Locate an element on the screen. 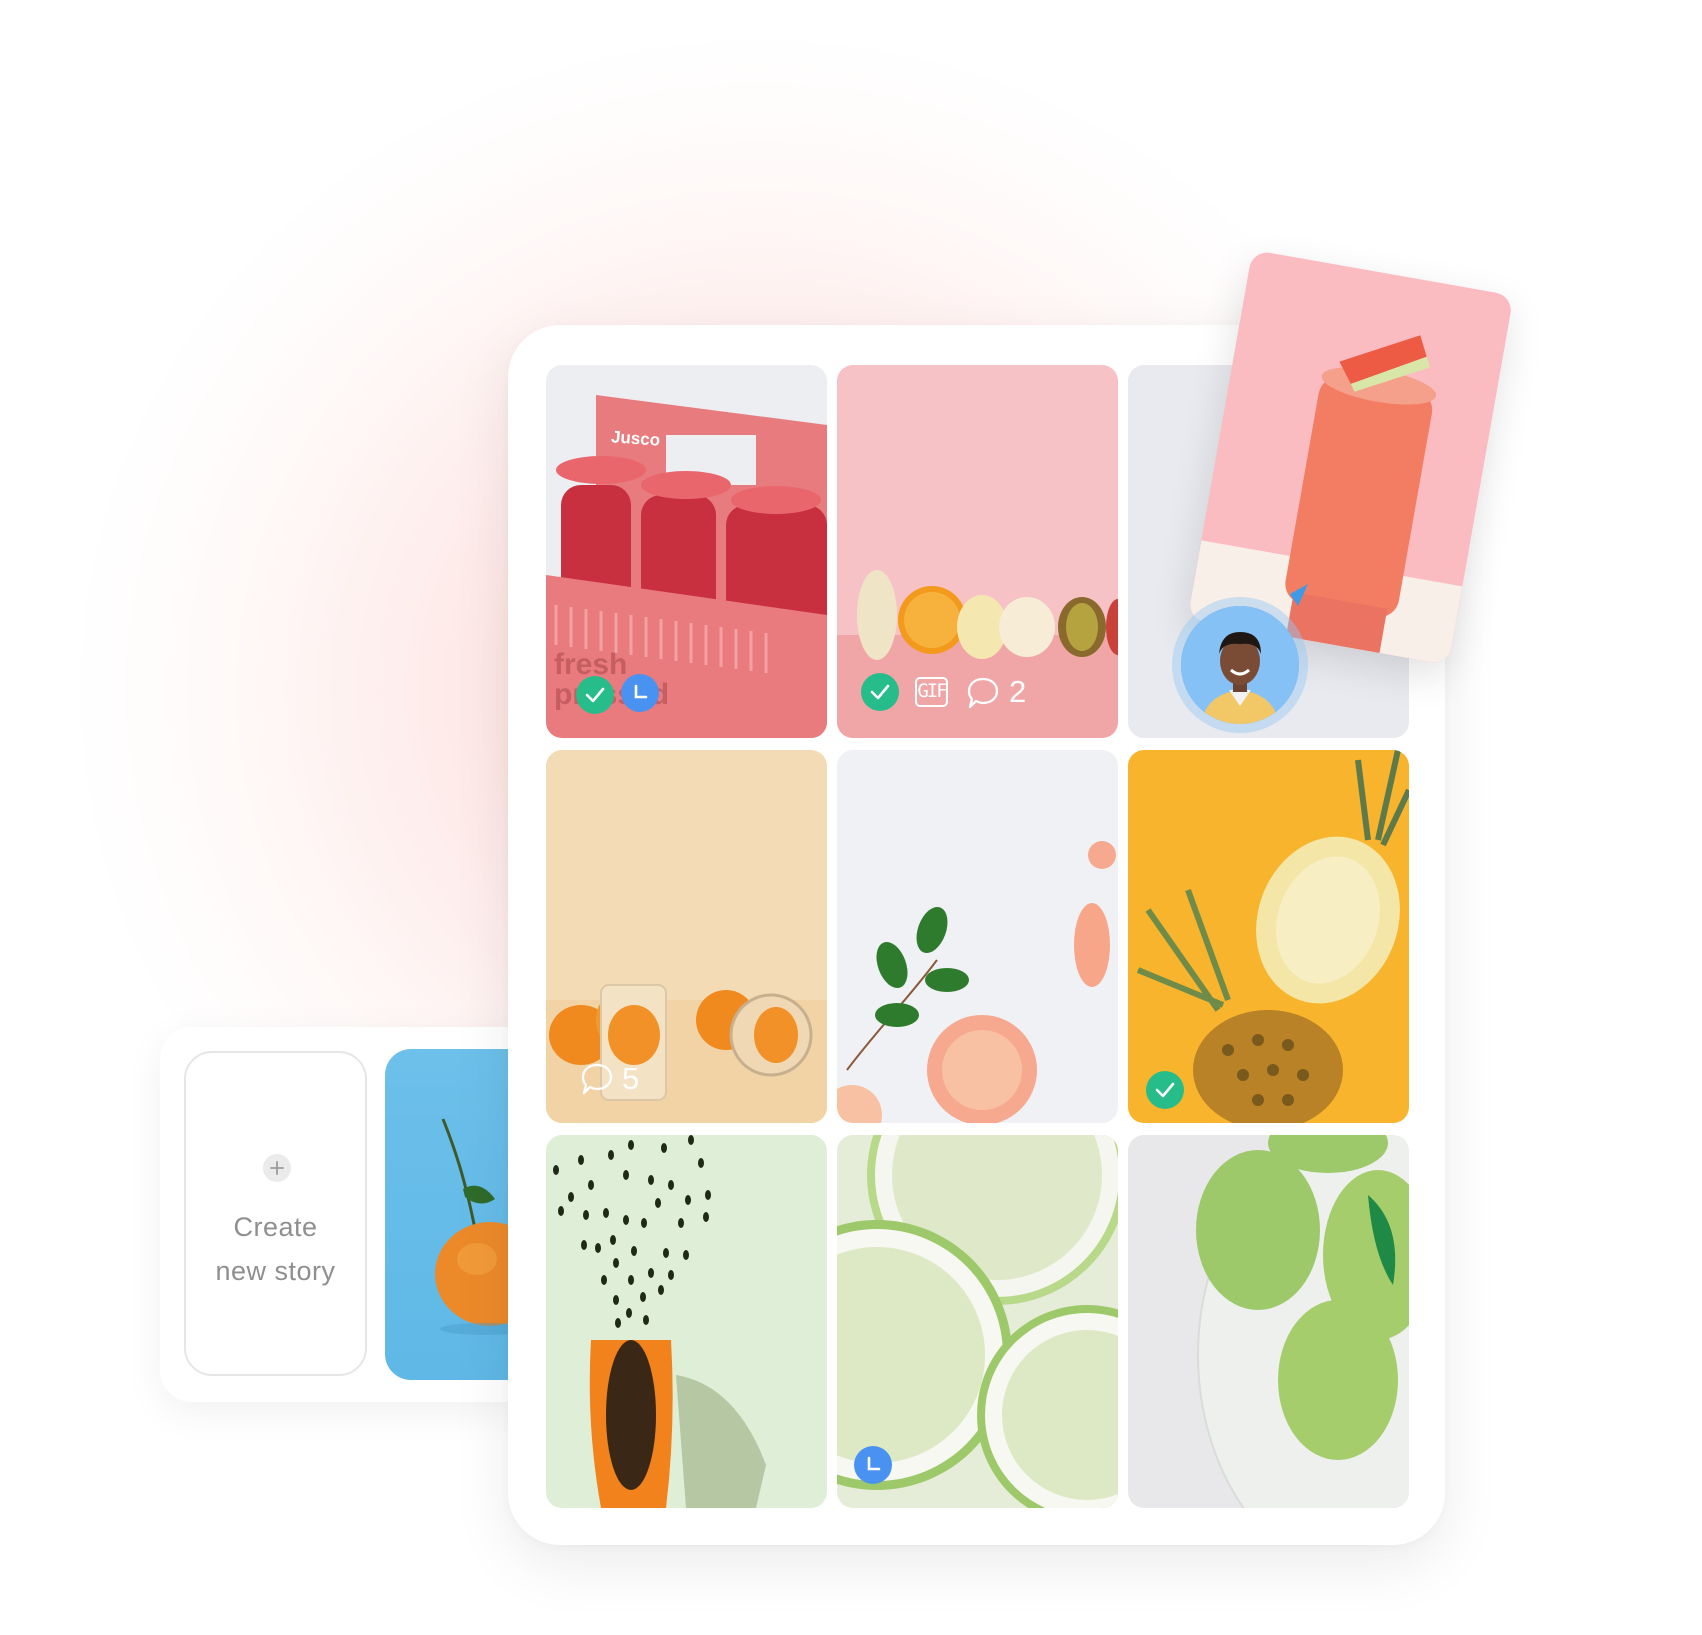 The image size is (1702, 1635). create-new-story-button: Create new story is located at coordinates (275, 1213).